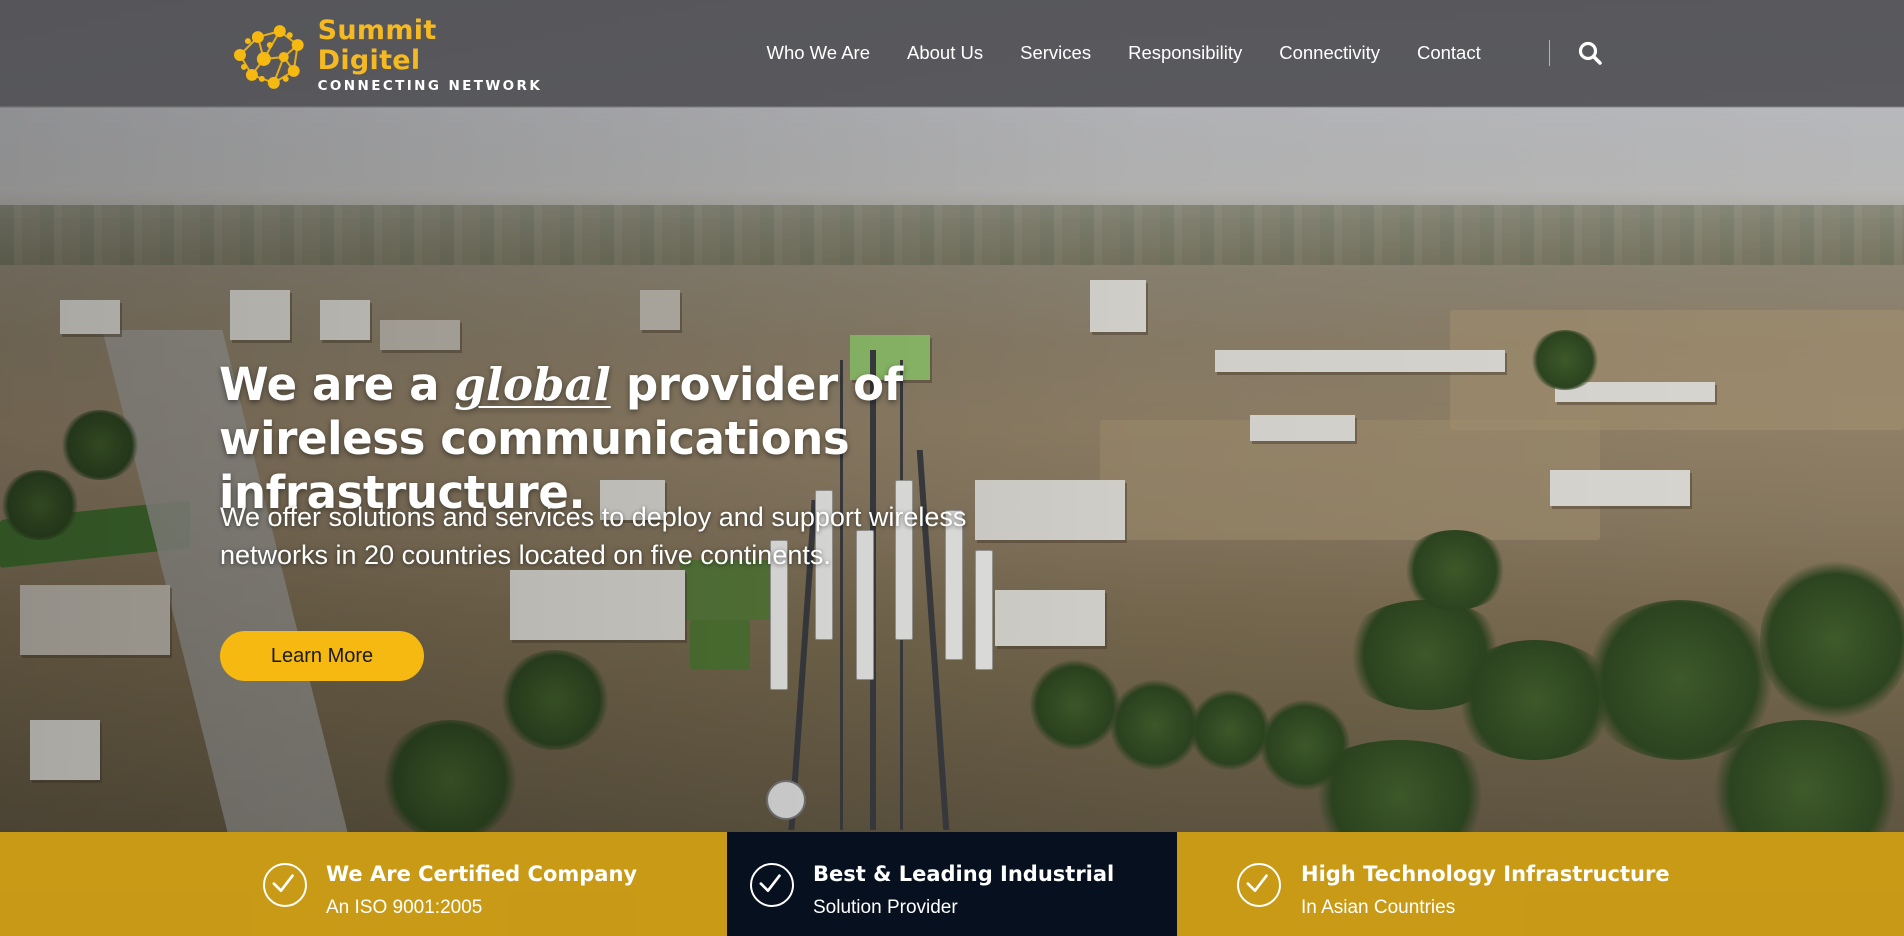 Image resolution: width=1904 pixels, height=936 pixels. I want to click on nav-divider, so click(1549, 53).